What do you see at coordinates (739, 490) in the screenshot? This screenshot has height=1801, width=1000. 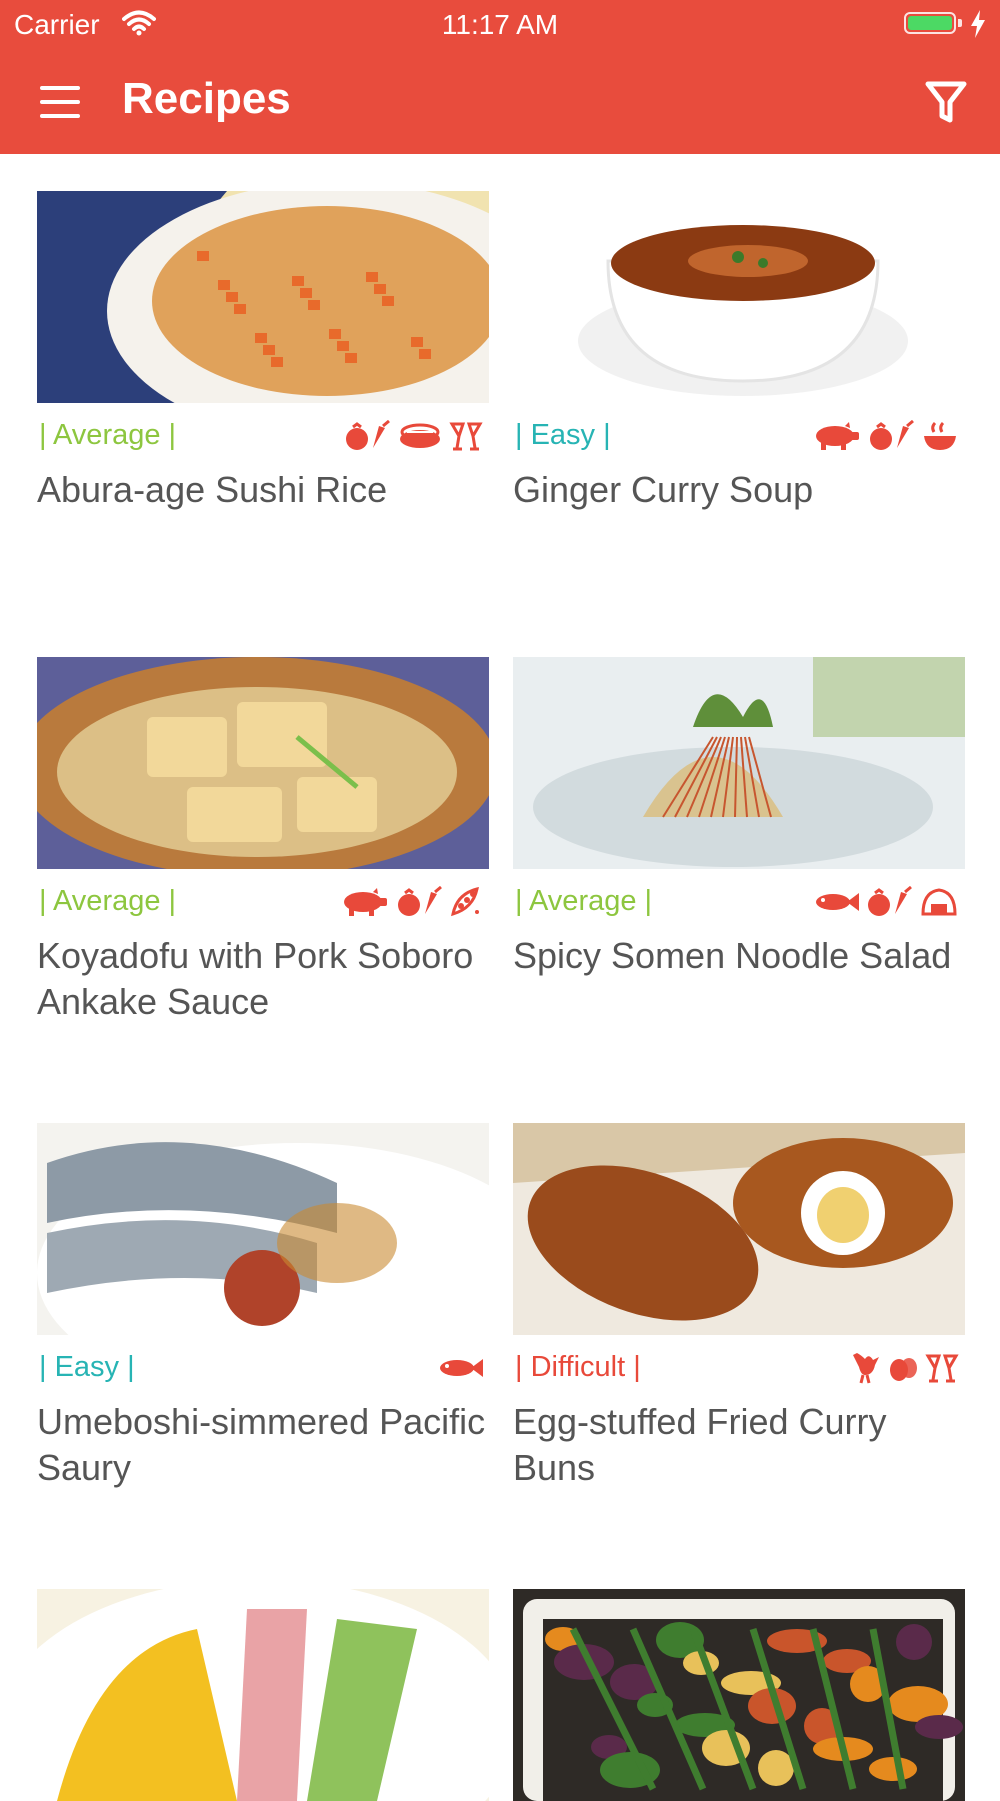 I see `recipe-name: Ginger Curry Soup` at bounding box center [739, 490].